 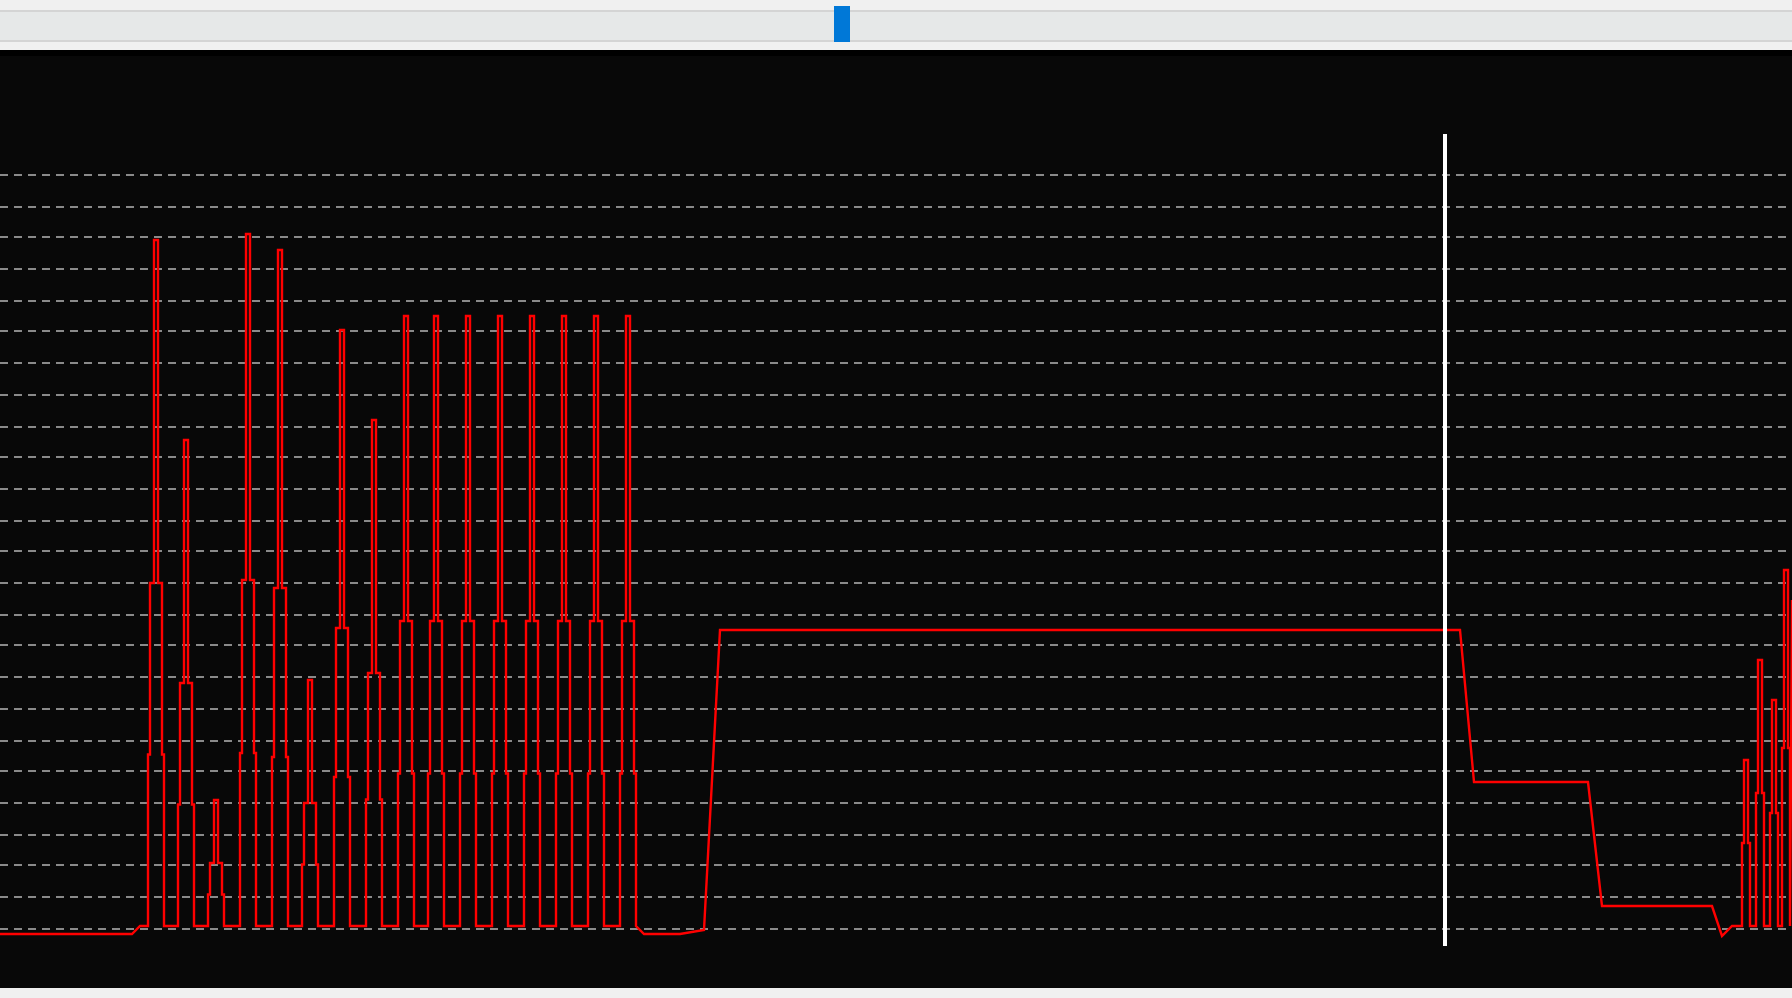 What do you see at coordinates (1445, 540) in the screenshot?
I see `cursor-line` at bounding box center [1445, 540].